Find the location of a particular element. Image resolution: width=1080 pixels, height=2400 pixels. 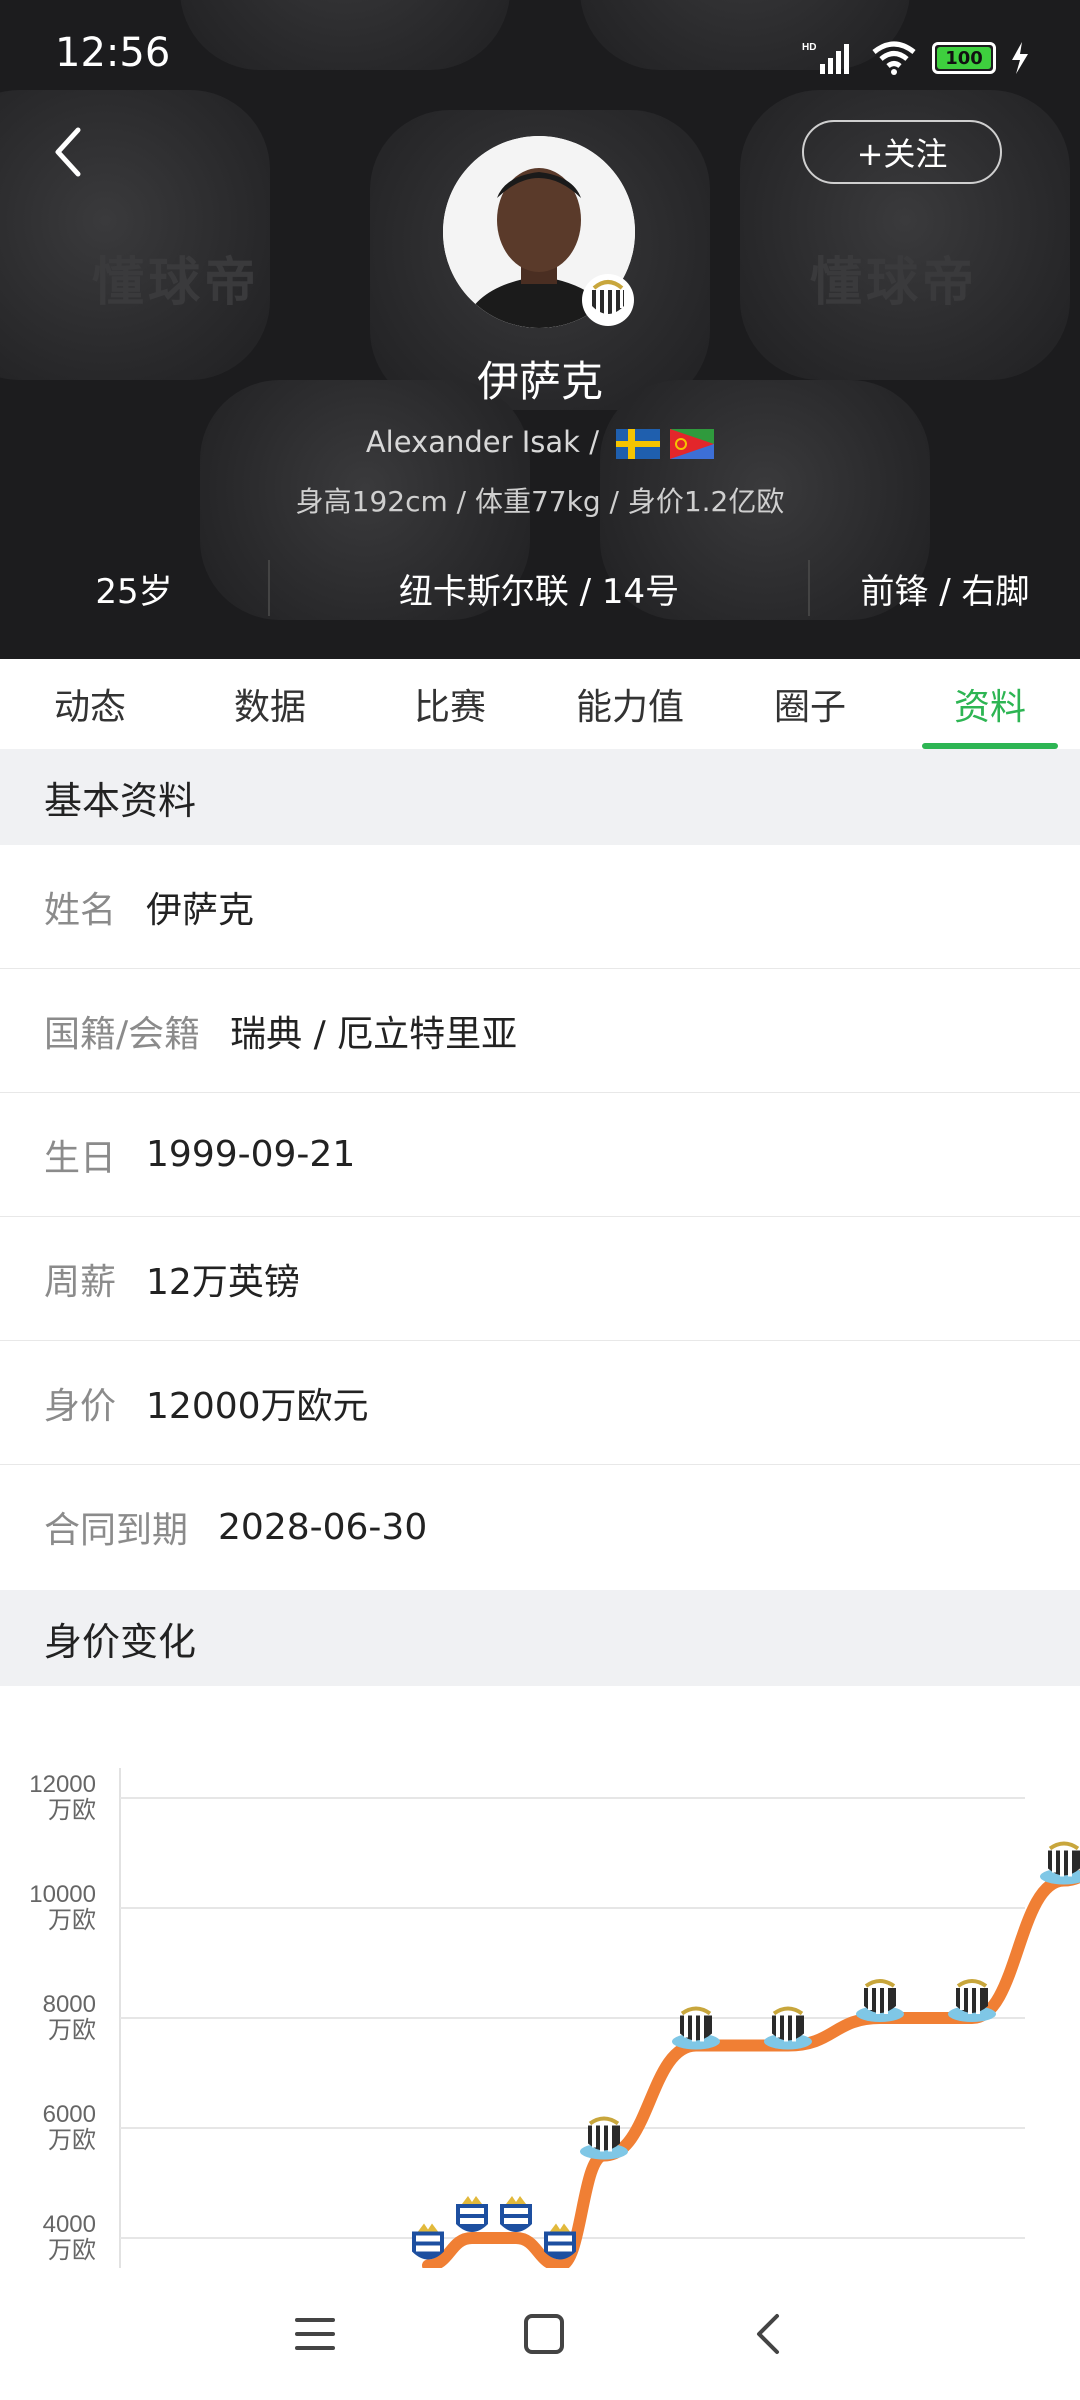

row-value: 伊萨克 is located at coordinates (200, 910).